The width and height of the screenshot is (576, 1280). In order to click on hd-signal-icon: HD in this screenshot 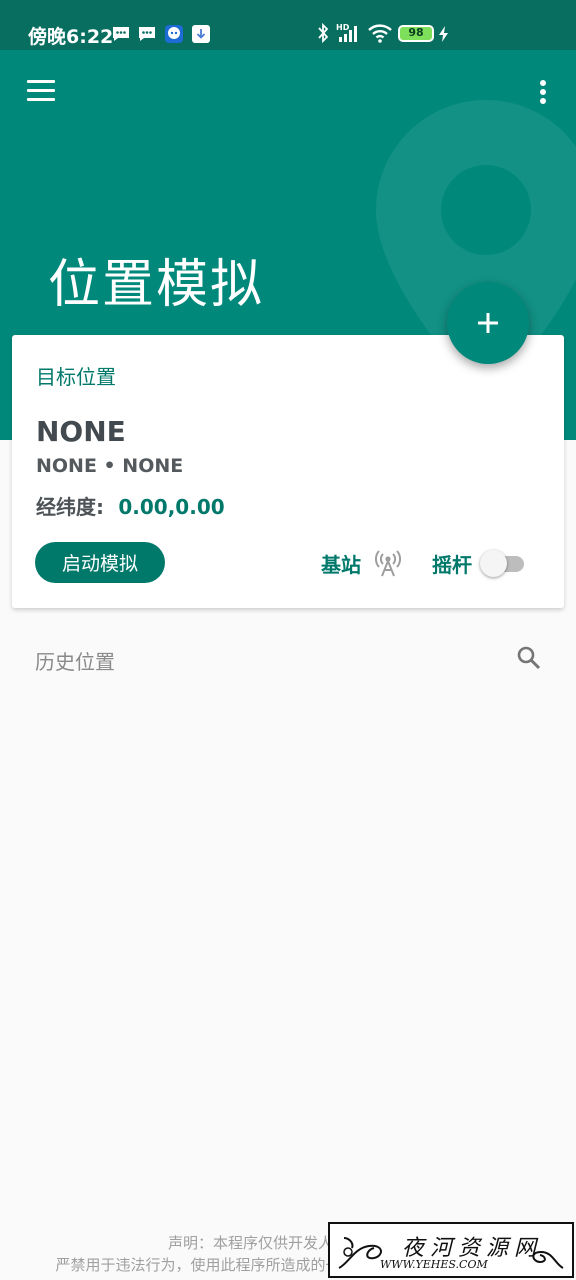, I will do `click(346, 32)`.